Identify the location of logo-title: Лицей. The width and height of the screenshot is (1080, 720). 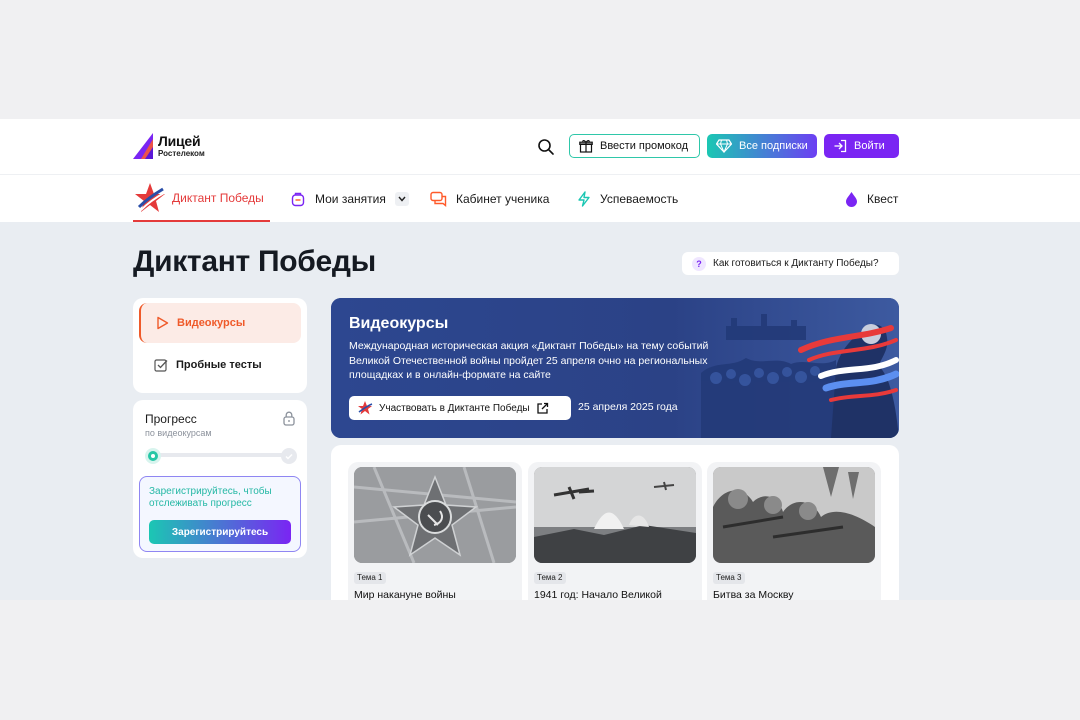
(179, 141).